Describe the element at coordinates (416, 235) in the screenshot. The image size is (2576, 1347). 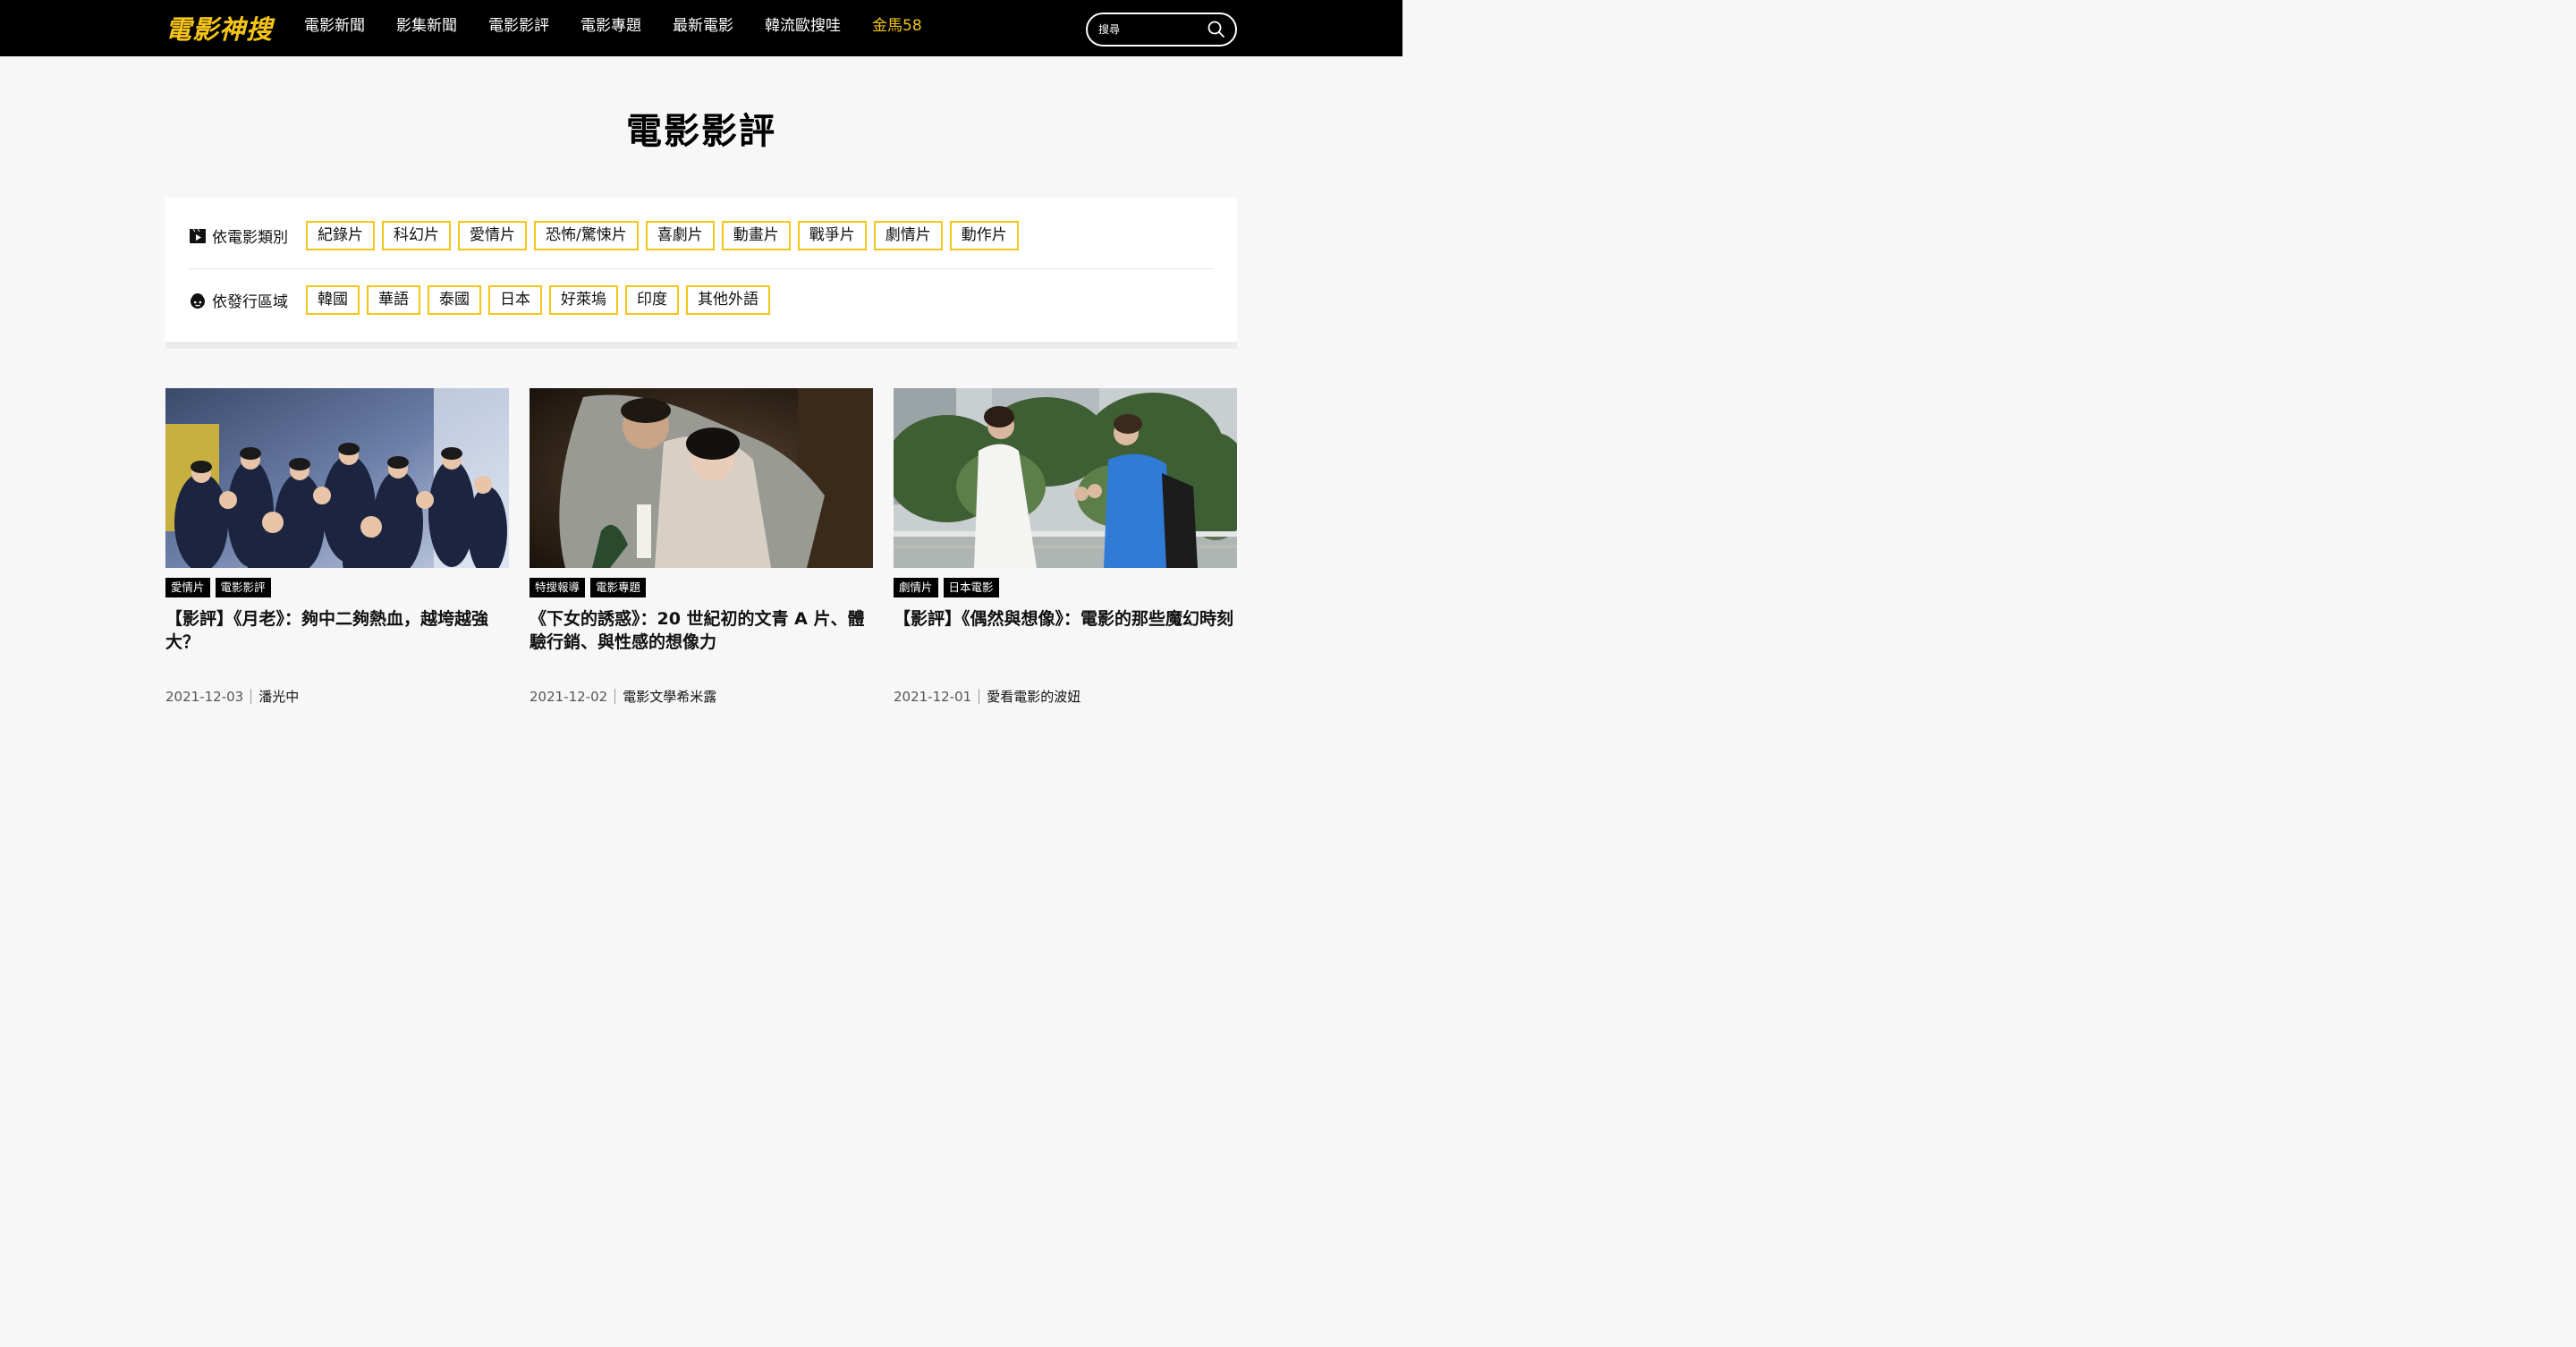
I see `genre-tag-scifi: 科幻片` at that location.